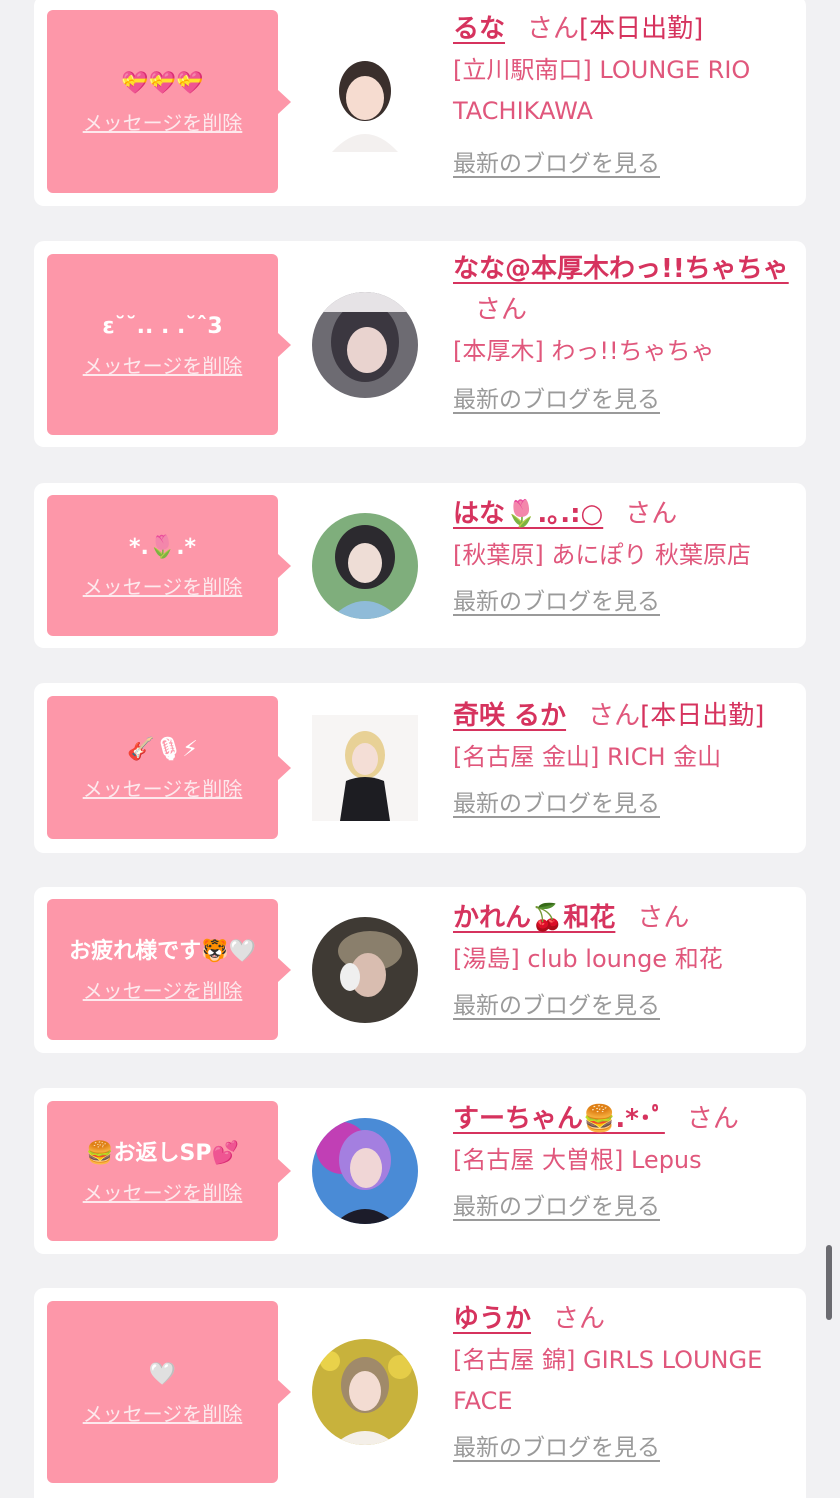 This screenshot has height=1498, width=840. Describe the element at coordinates (587, 757) in the screenshot. I see `store-name: [名古屋 金山] RICH 金山` at that location.